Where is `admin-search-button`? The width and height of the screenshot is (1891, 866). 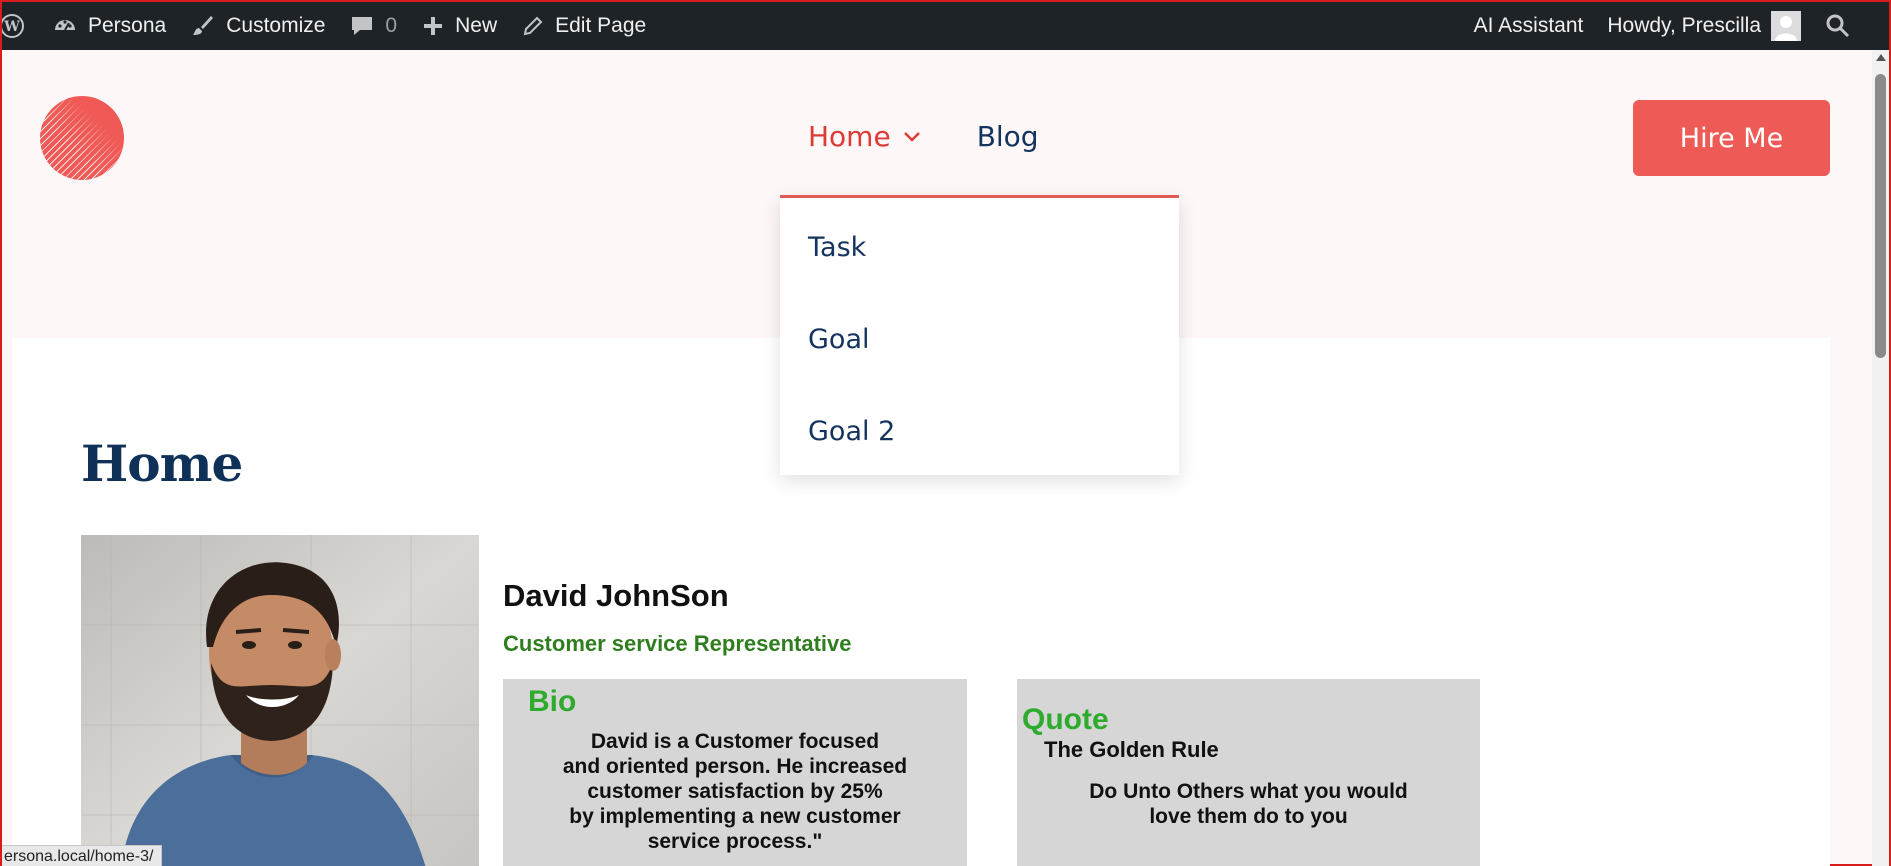
admin-search-button is located at coordinates (1851, 26).